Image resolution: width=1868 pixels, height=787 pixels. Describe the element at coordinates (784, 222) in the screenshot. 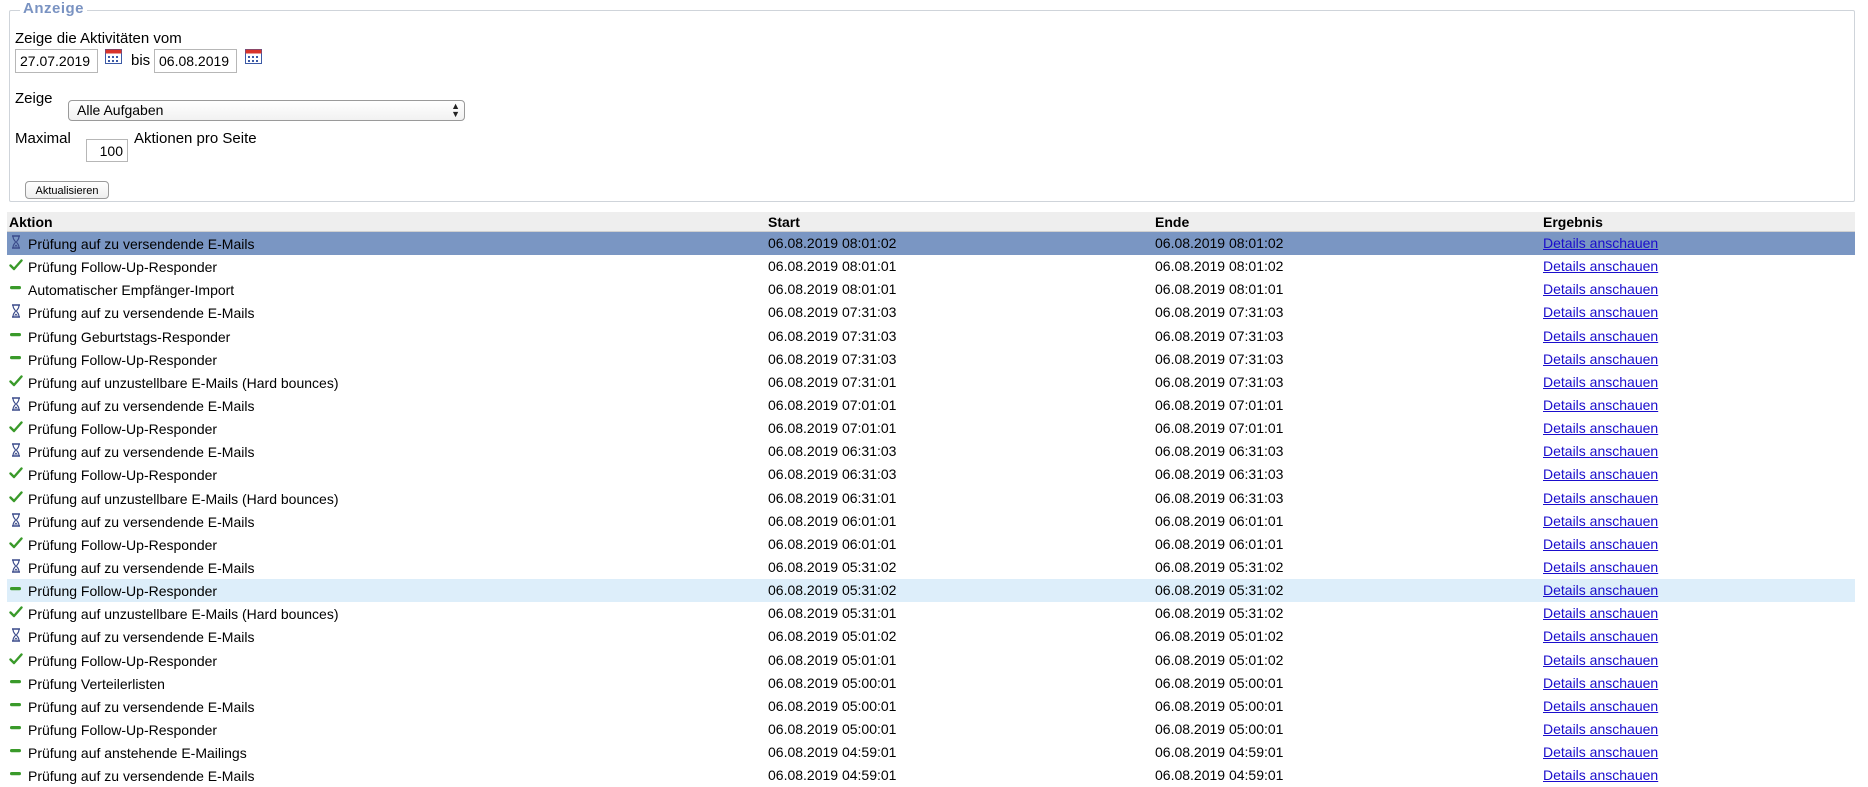

I see `header-start: Start` at that location.